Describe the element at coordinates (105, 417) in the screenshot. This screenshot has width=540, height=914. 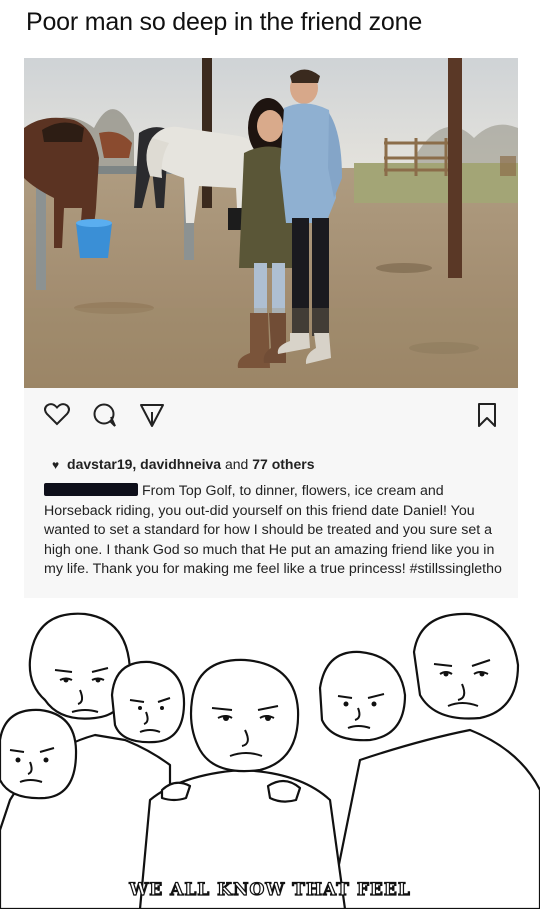
I see `comment-bubble-icon` at that location.